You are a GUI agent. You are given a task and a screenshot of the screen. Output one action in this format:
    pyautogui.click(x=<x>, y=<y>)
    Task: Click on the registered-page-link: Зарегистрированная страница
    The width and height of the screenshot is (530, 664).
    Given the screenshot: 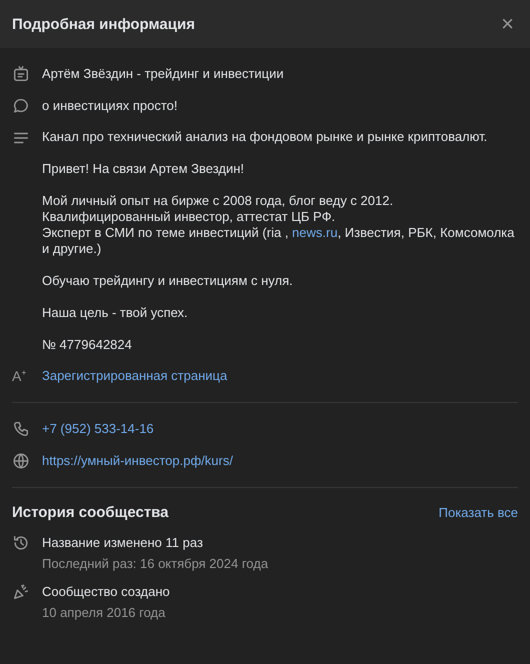 What is the action you would take?
    pyautogui.click(x=135, y=376)
    